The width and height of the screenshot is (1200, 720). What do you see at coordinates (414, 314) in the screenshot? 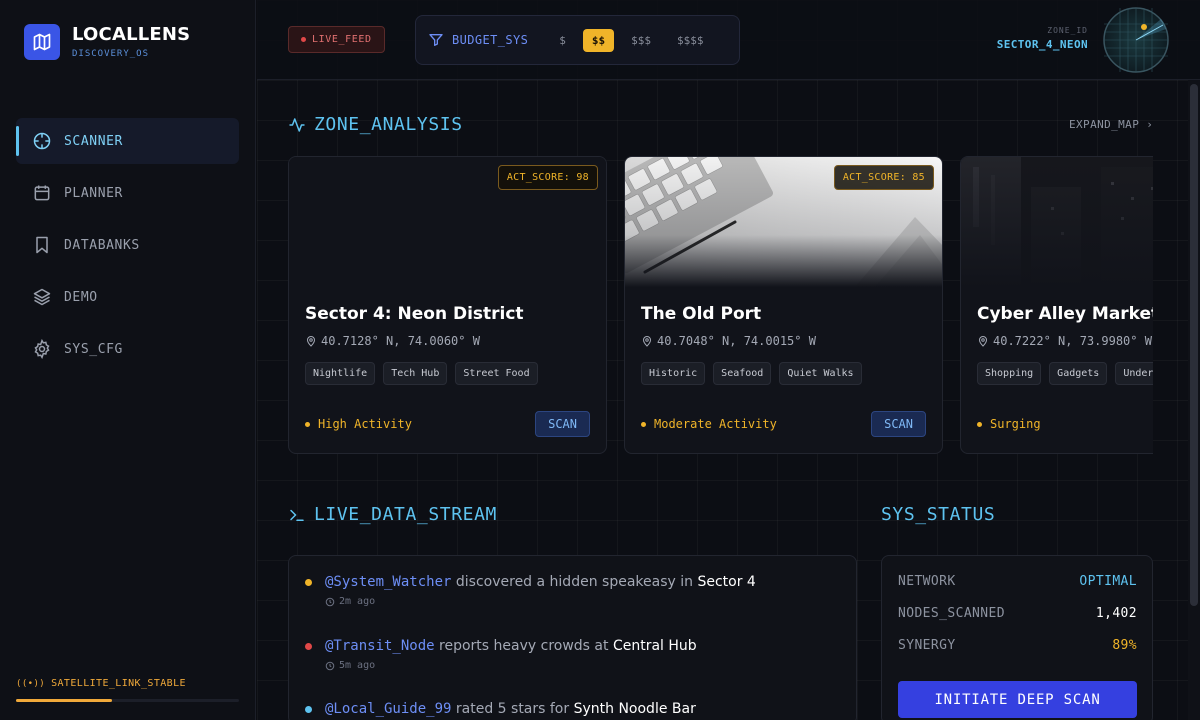
I see `zone-title: Sector 4: Neon District` at bounding box center [414, 314].